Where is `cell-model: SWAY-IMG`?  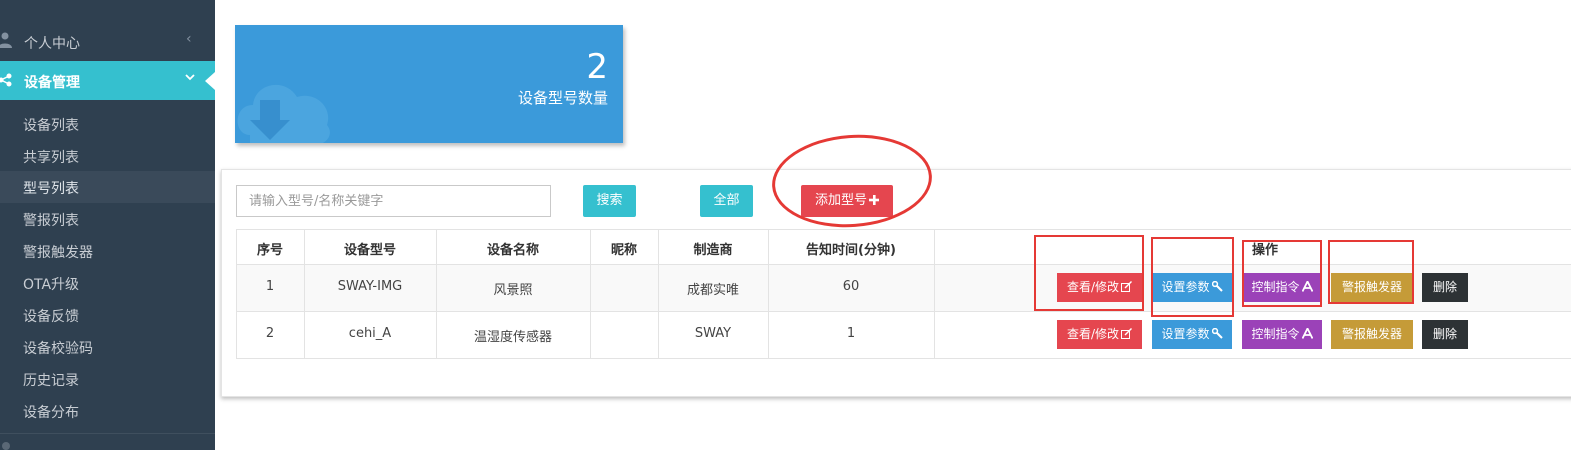 cell-model: SWAY-IMG is located at coordinates (370, 286).